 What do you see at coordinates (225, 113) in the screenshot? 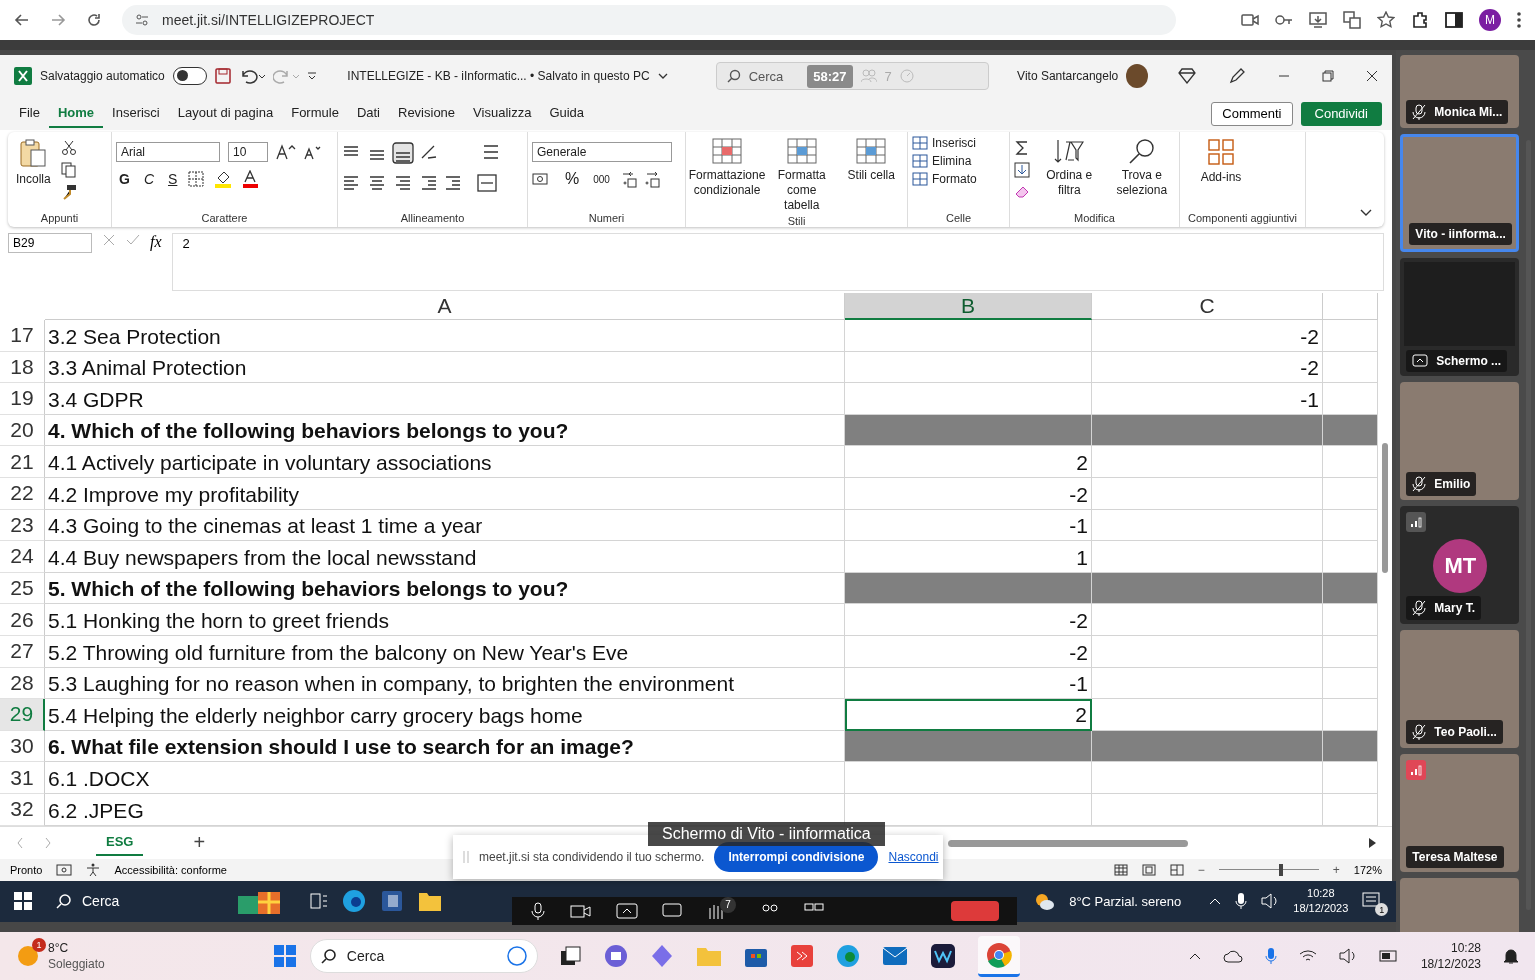
I see `menu-tab: Layout di pagina` at bounding box center [225, 113].